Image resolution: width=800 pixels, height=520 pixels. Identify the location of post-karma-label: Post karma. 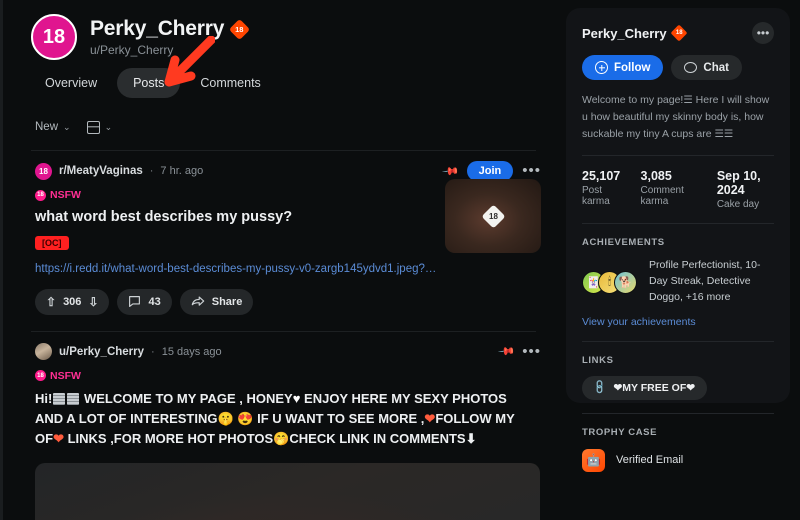
(596, 196).